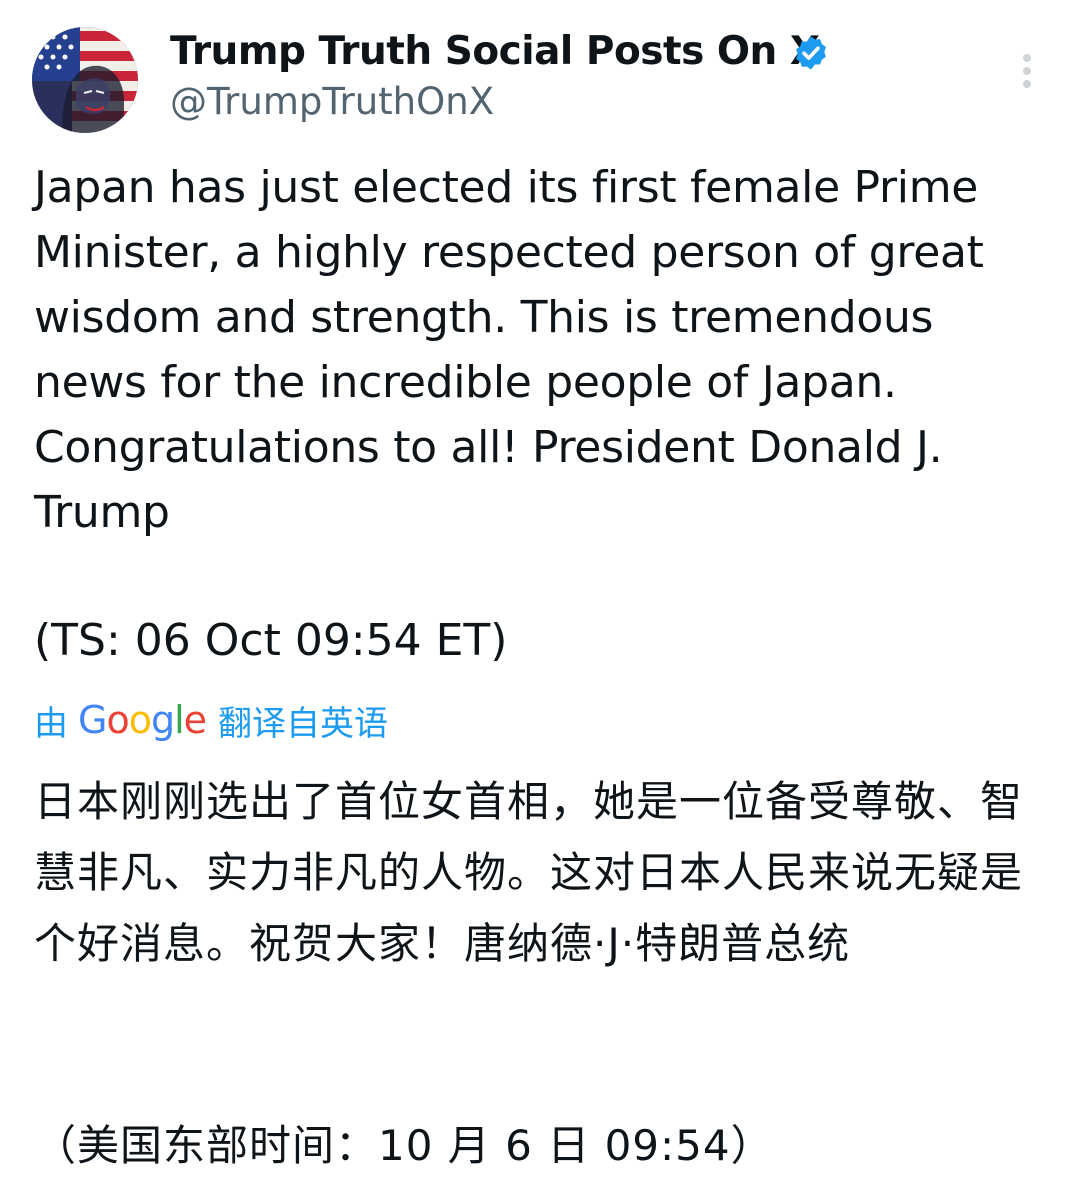 The height and width of the screenshot is (1181, 1080). I want to click on translated-timestamp-note: （美国东部时间：10 月 6 日 09:54）, so click(404, 1145).